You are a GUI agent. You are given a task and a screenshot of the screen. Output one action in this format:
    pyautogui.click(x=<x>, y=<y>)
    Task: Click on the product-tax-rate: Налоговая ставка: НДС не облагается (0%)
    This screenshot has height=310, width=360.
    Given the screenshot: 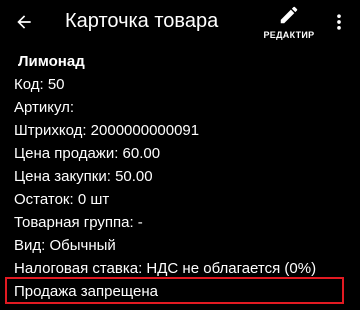 What is the action you would take?
    pyautogui.click(x=165, y=268)
    